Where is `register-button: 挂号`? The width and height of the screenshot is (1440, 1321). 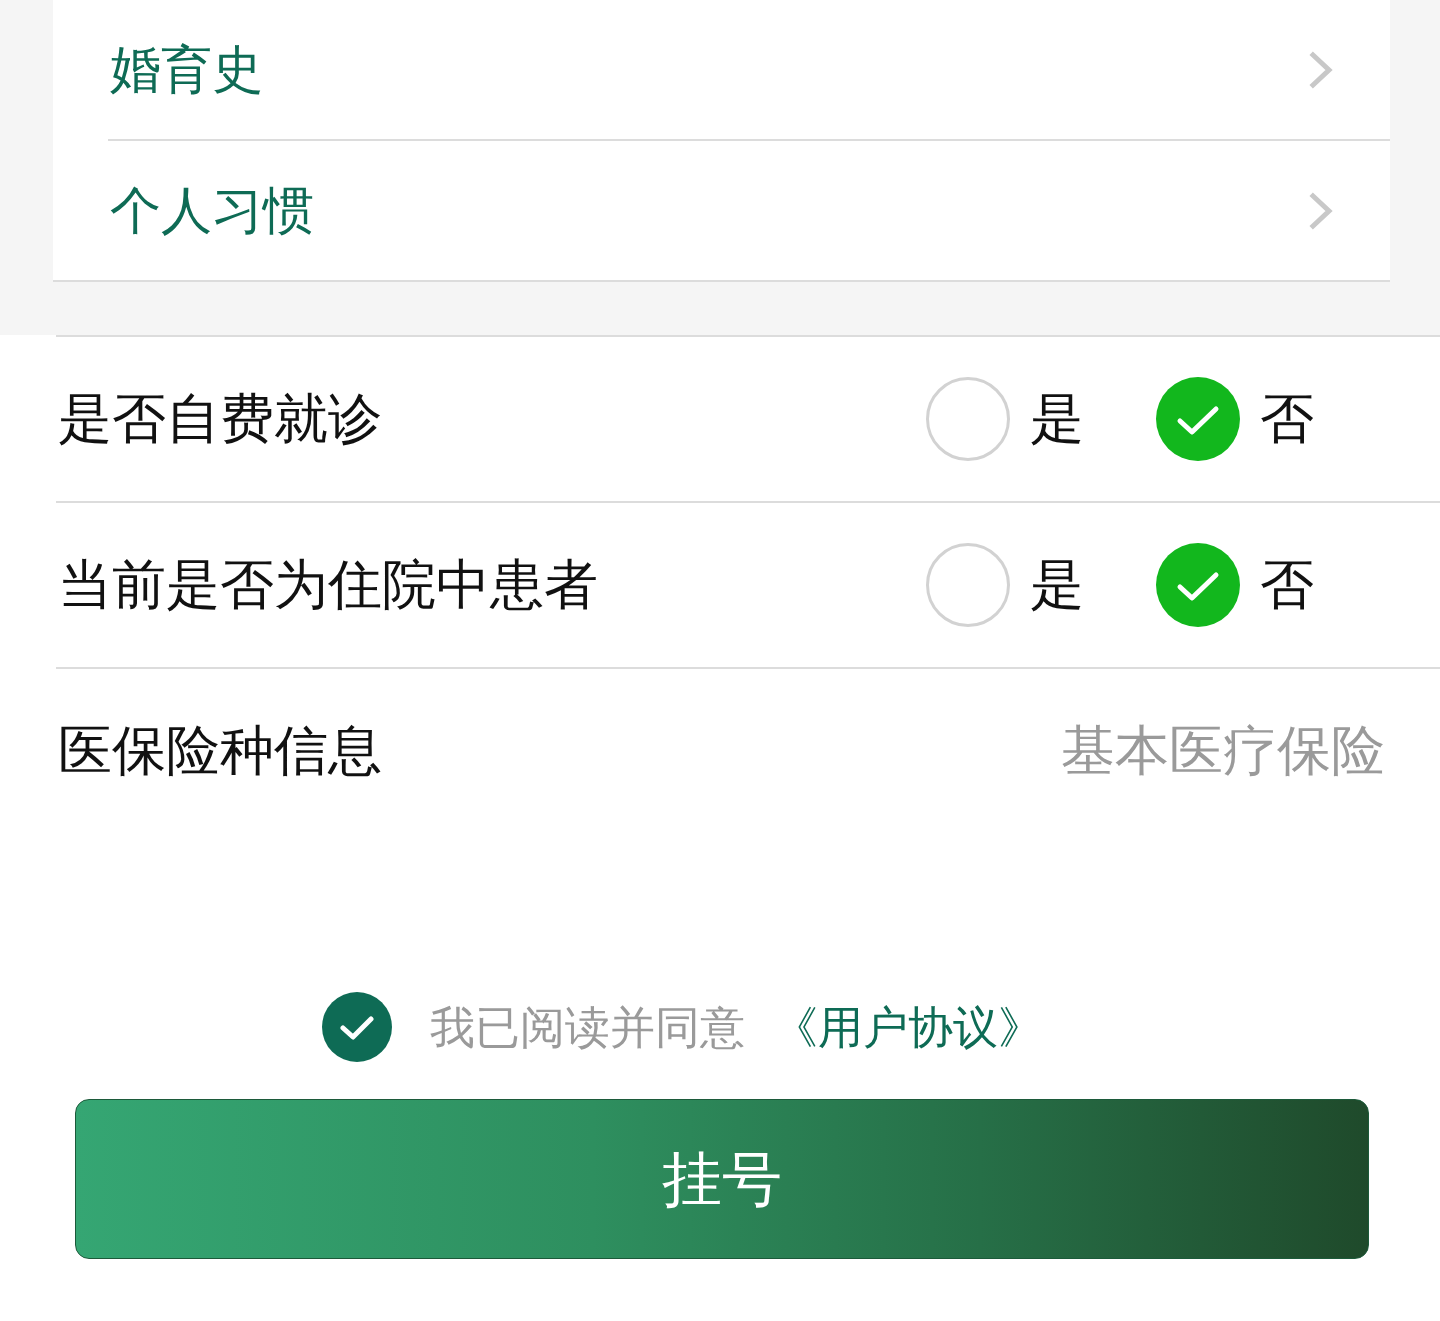
register-button: 挂号 is located at coordinates (722, 1179).